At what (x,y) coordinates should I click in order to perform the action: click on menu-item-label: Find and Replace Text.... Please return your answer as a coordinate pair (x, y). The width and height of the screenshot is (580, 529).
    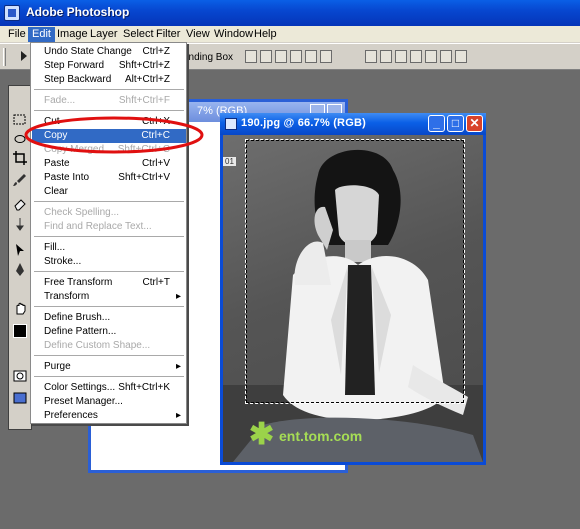
    Looking at the image, I should click on (98, 226).